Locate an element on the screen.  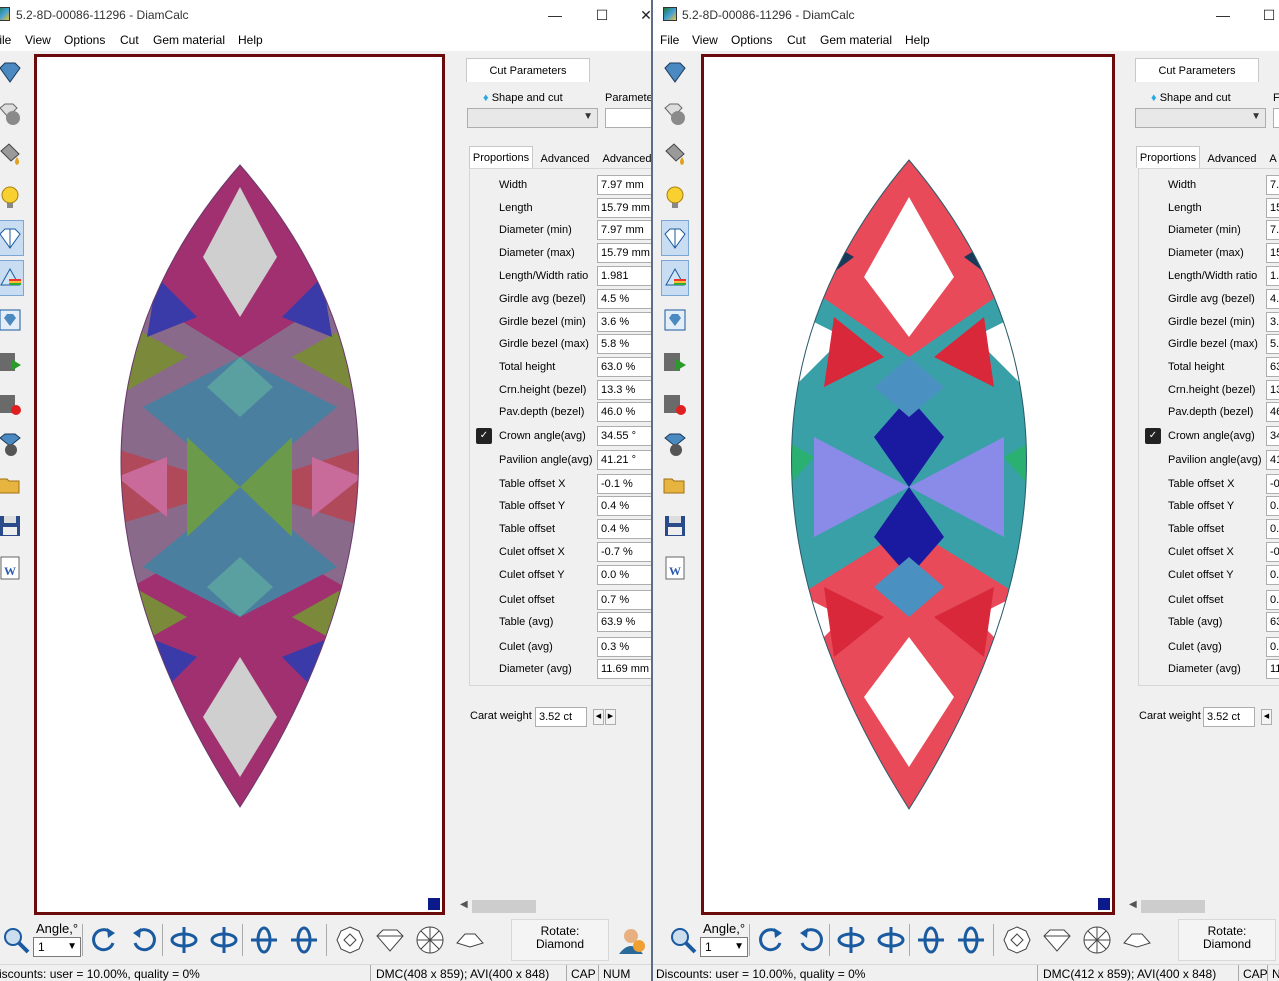
zoom-icon is located at coordinates (683, 940).